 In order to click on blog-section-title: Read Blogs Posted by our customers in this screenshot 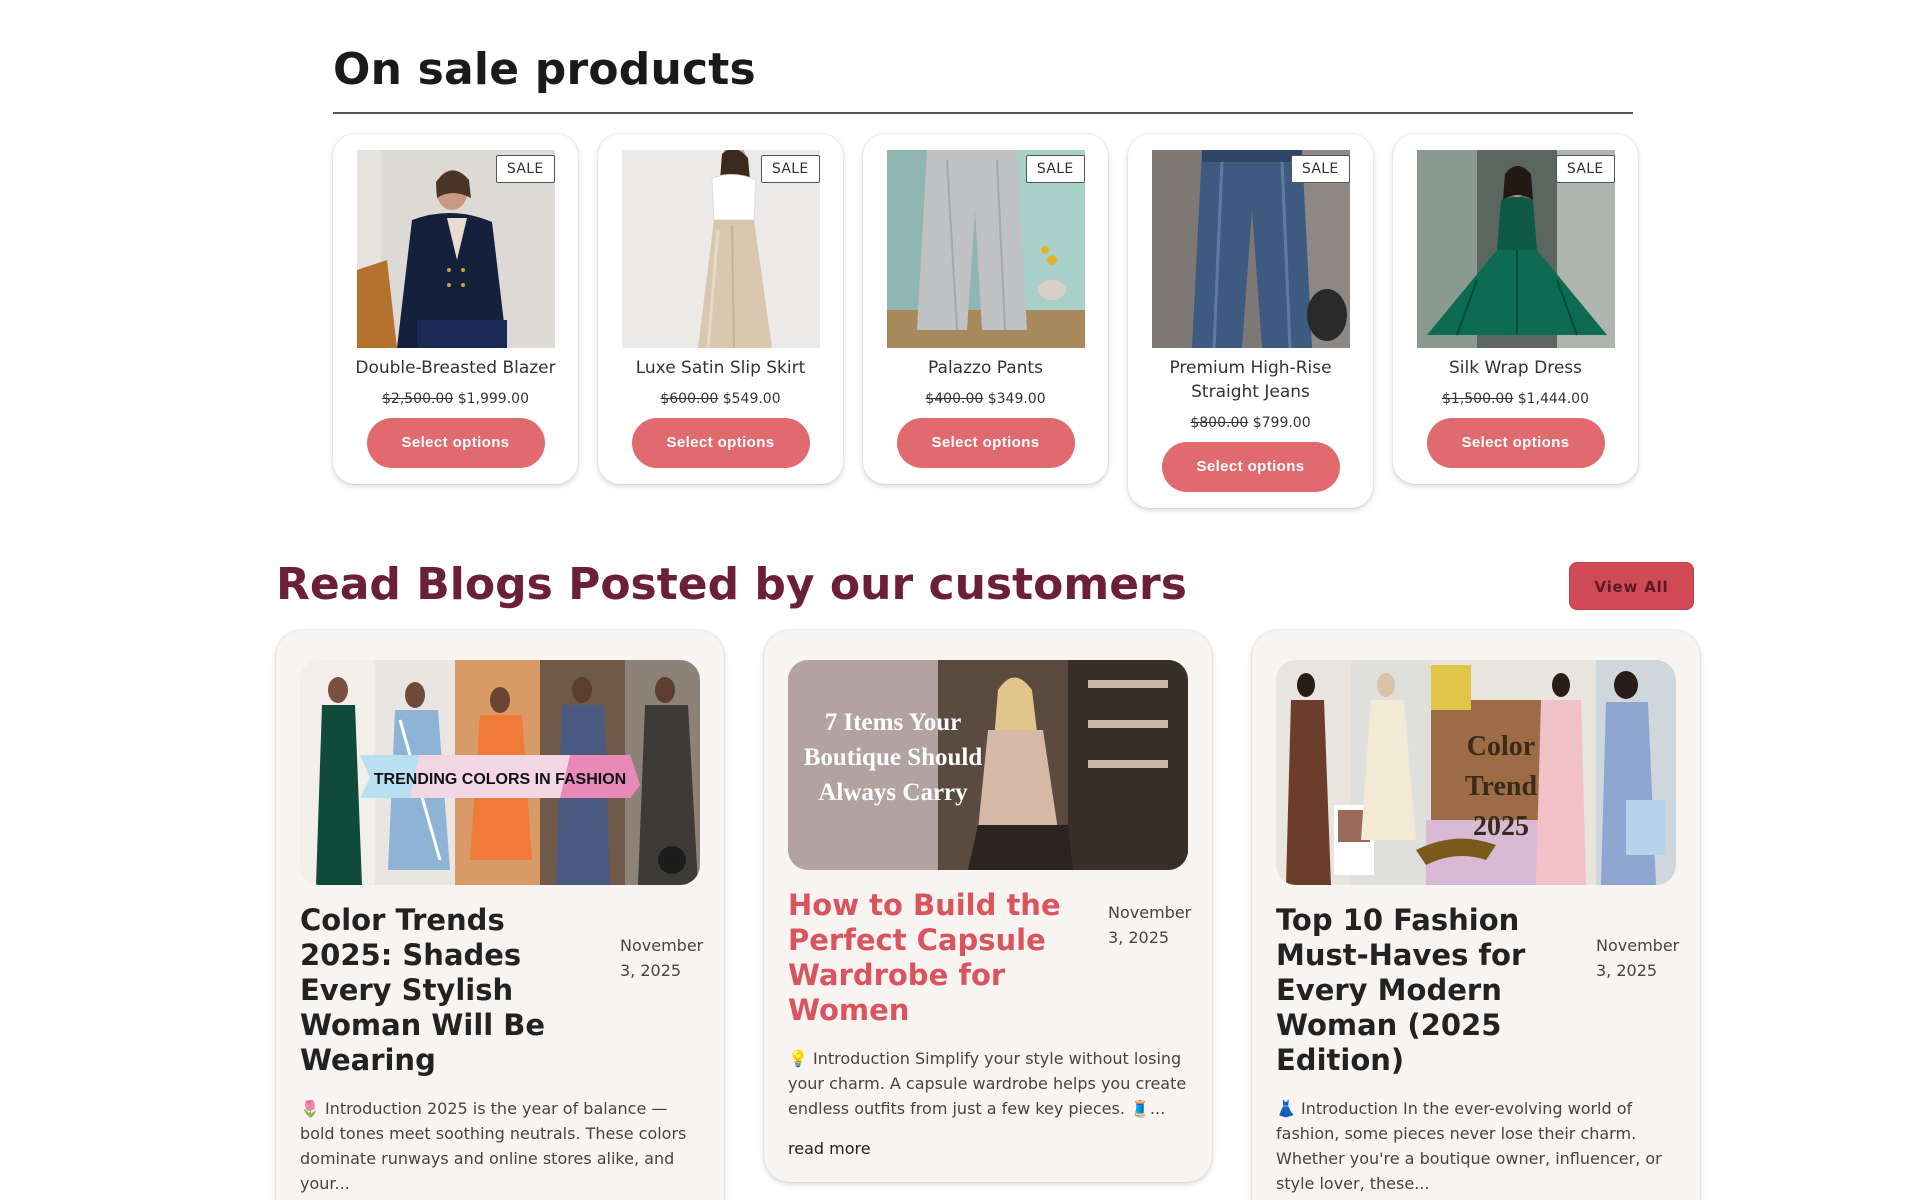, I will do `click(731, 584)`.